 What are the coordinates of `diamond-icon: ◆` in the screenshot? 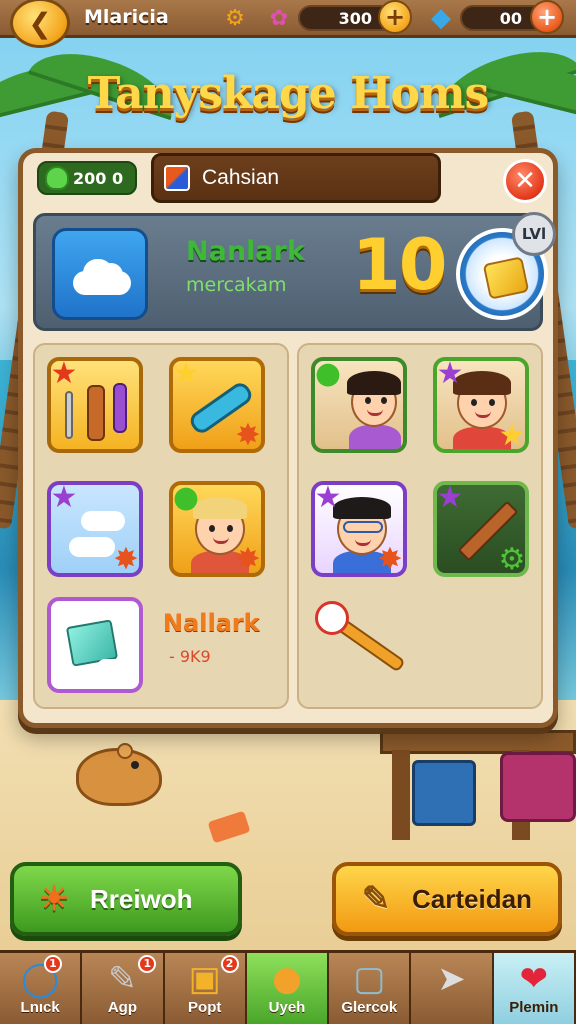 It's located at (441, 18).